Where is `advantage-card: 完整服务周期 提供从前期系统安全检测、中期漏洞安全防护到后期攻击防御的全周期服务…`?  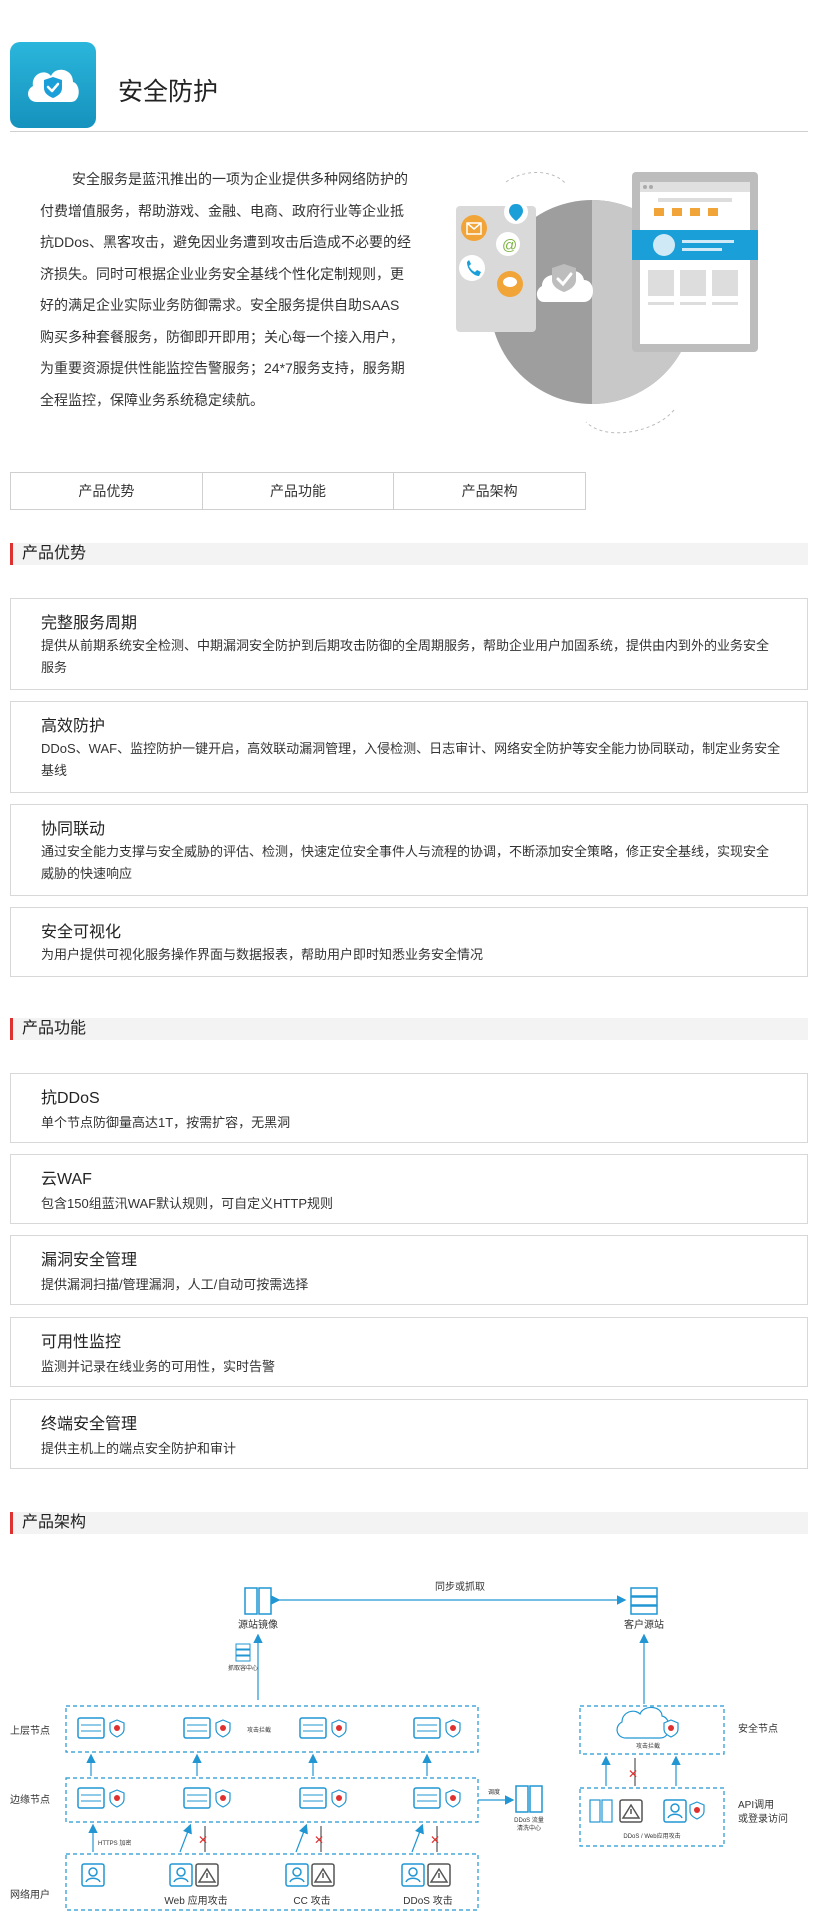 advantage-card: 完整服务周期 提供从前期系统安全检测、中期漏洞安全防护到后期攻击防御的全周期服务… is located at coordinates (409, 644).